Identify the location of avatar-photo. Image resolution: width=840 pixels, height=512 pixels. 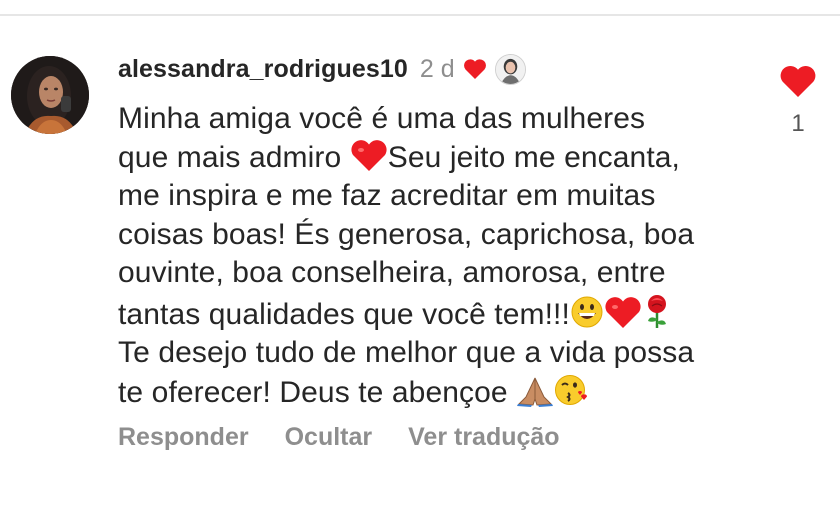
(50, 95).